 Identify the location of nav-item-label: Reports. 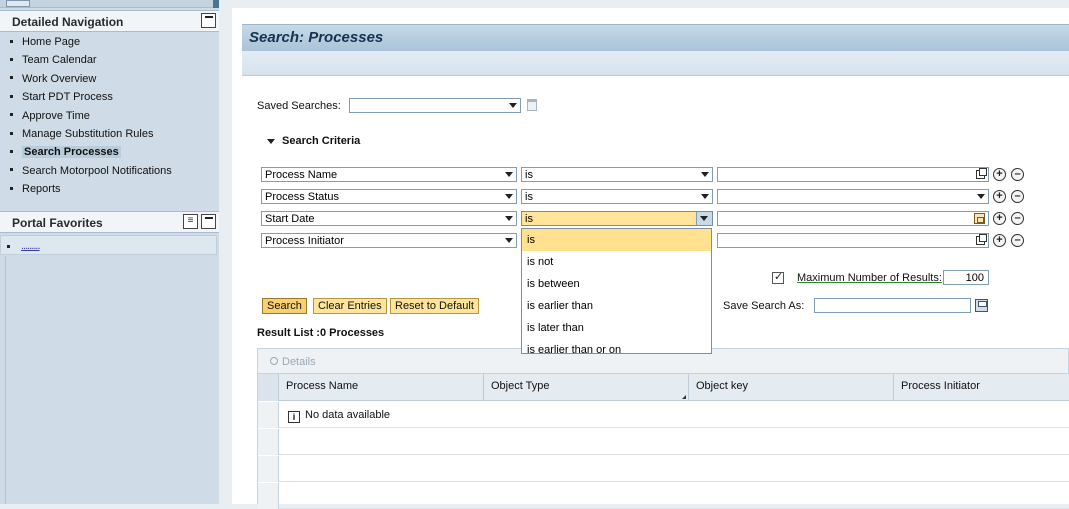
(41, 189).